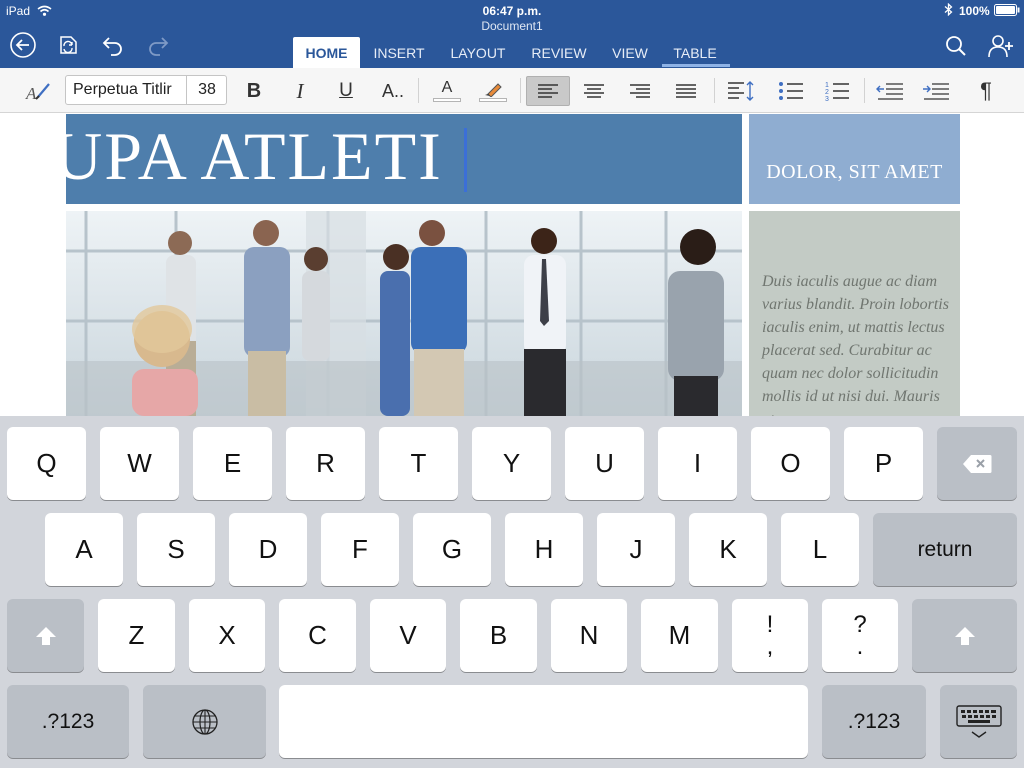 The image size is (1024, 768). What do you see at coordinates (945, 549) in the screenshot?
I see `return-key: return` at bounding box center [945, 549].